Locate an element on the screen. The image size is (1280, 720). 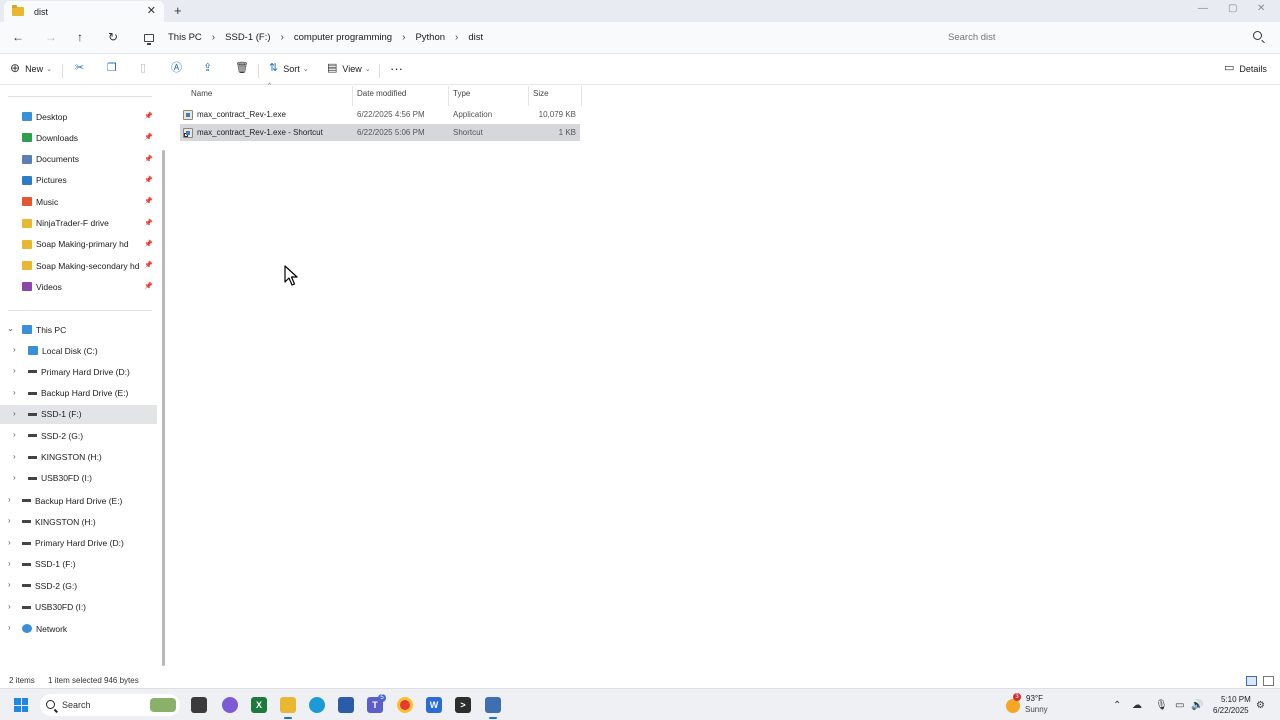
search-input is located at coordinates (1088, 37).